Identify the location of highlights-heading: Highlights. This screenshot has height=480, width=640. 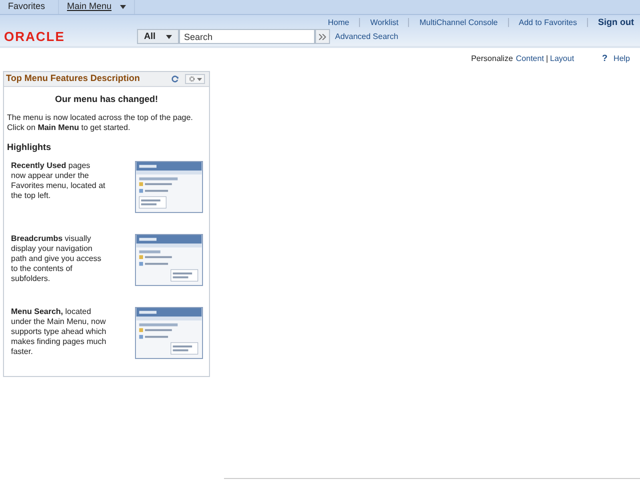
(29, 147).